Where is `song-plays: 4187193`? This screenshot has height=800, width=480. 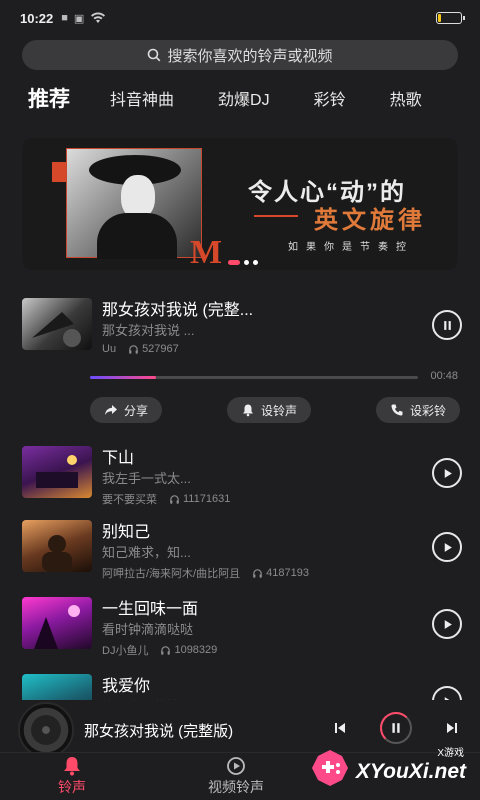
song-plays: 4187193 is located at coordinates (280, 573).